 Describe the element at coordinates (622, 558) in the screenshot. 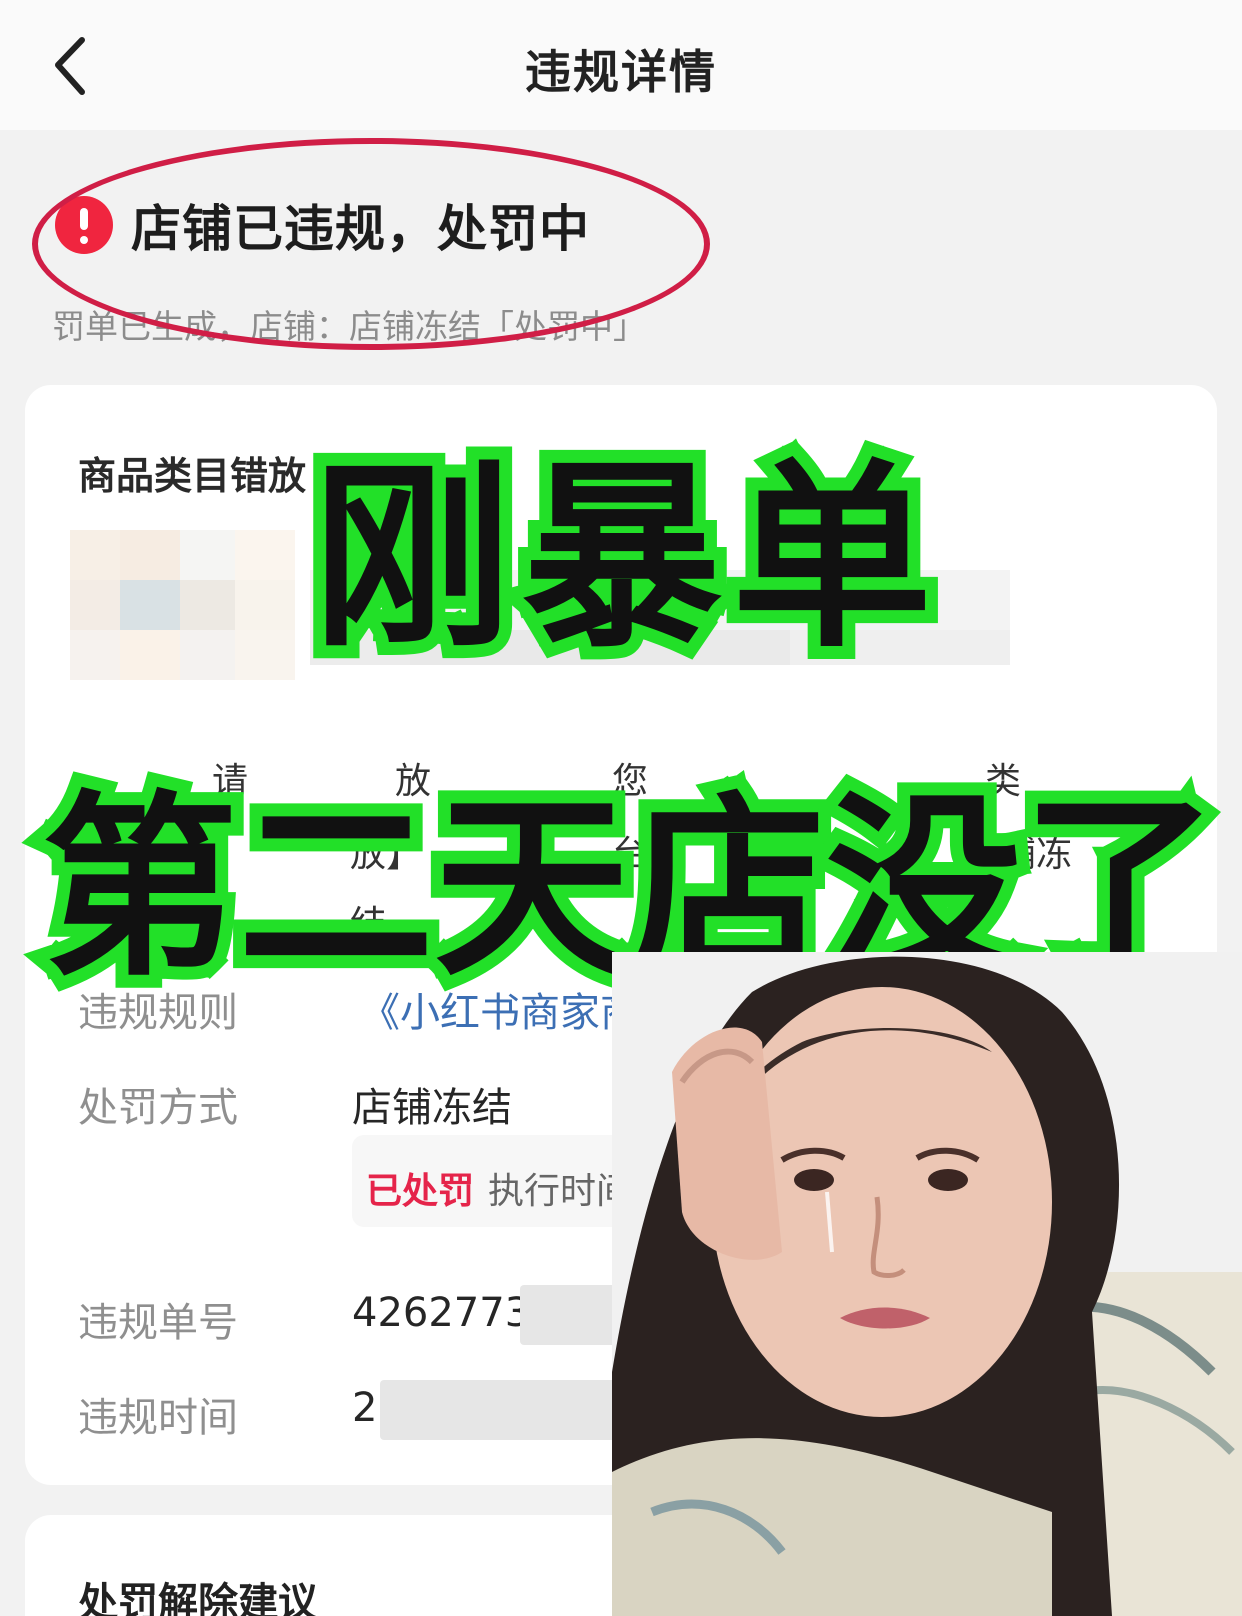

I see `caption-line-1: 刚暴单` at that location.